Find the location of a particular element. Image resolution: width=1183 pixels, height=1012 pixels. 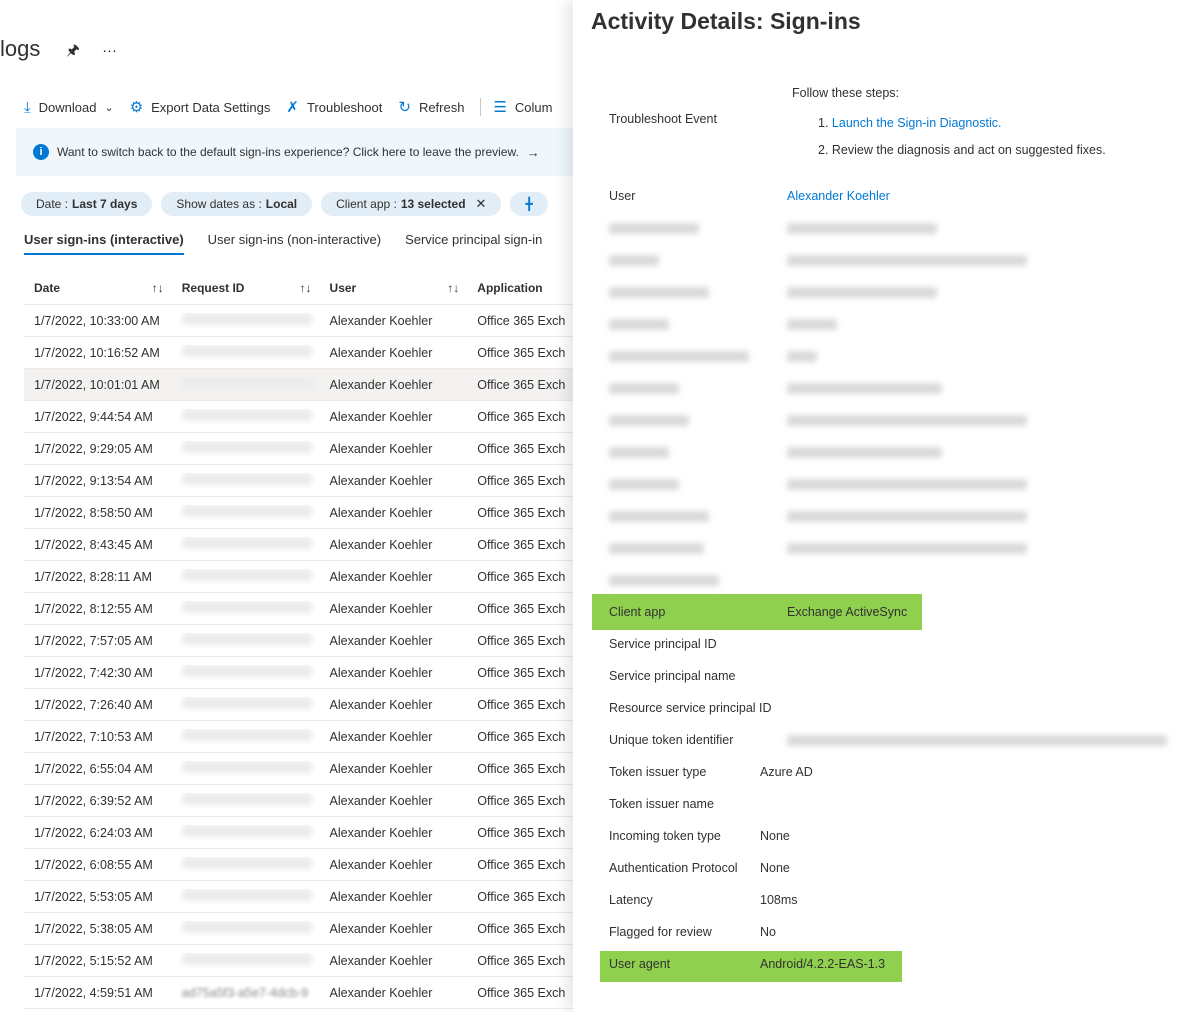

column-header-request-id: Request ID ↑↓ is located at coordinates (246, 288).